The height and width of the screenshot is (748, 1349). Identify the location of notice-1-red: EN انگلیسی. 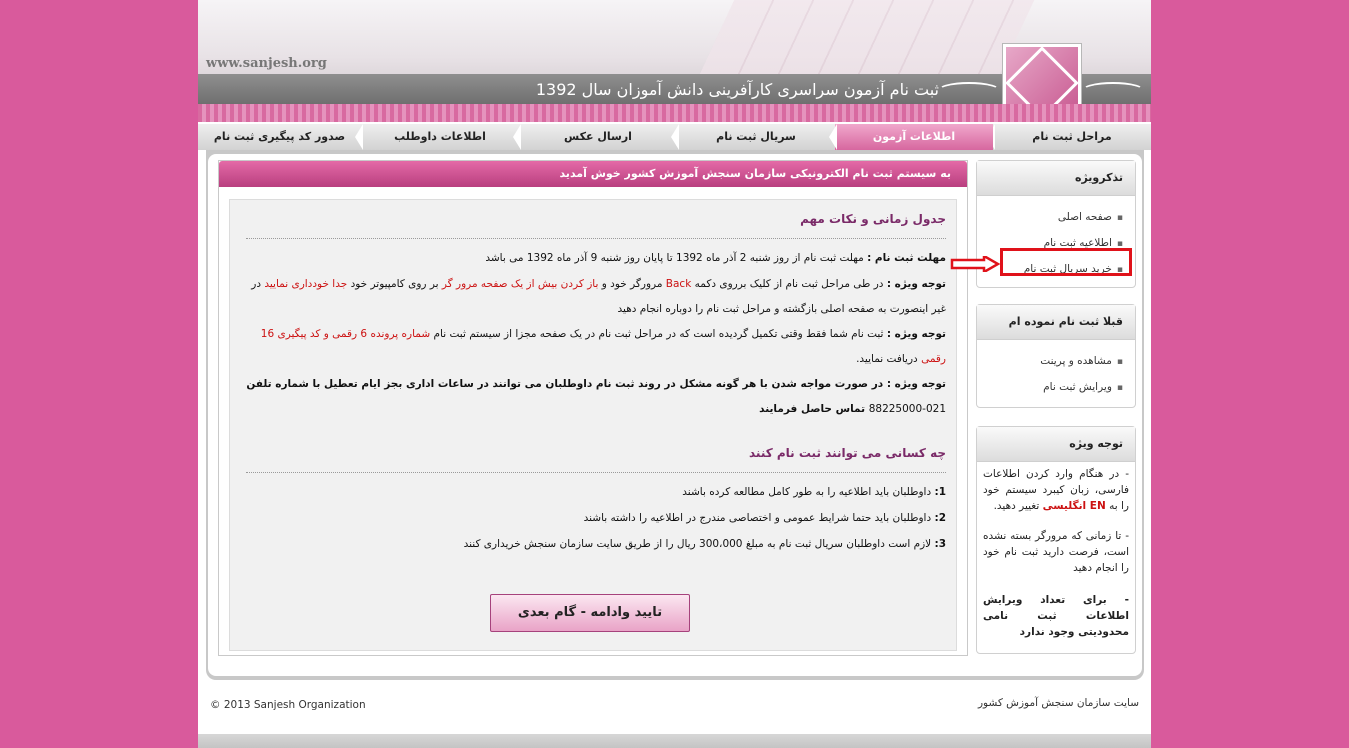
(1074, 506).